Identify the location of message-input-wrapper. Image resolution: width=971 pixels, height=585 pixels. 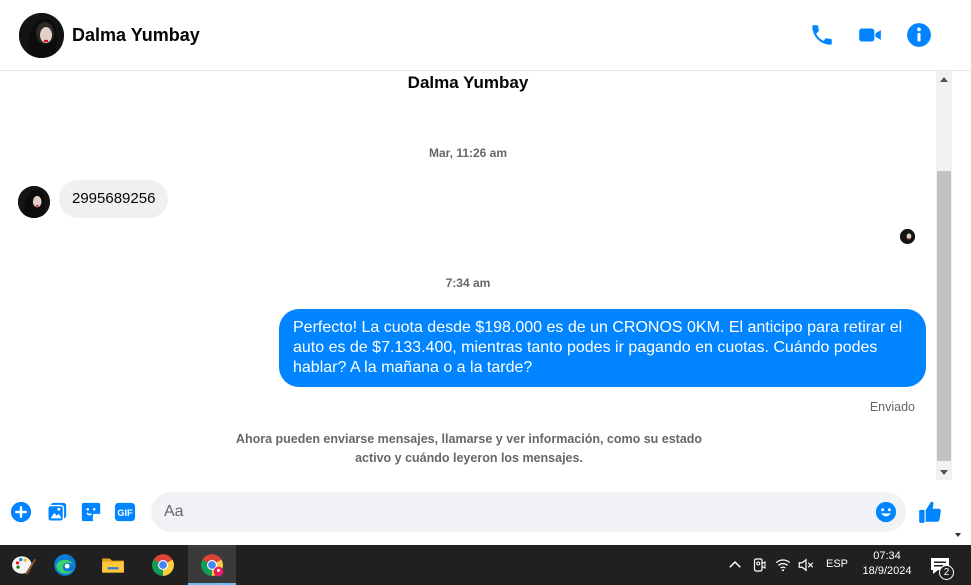
(528, 512).